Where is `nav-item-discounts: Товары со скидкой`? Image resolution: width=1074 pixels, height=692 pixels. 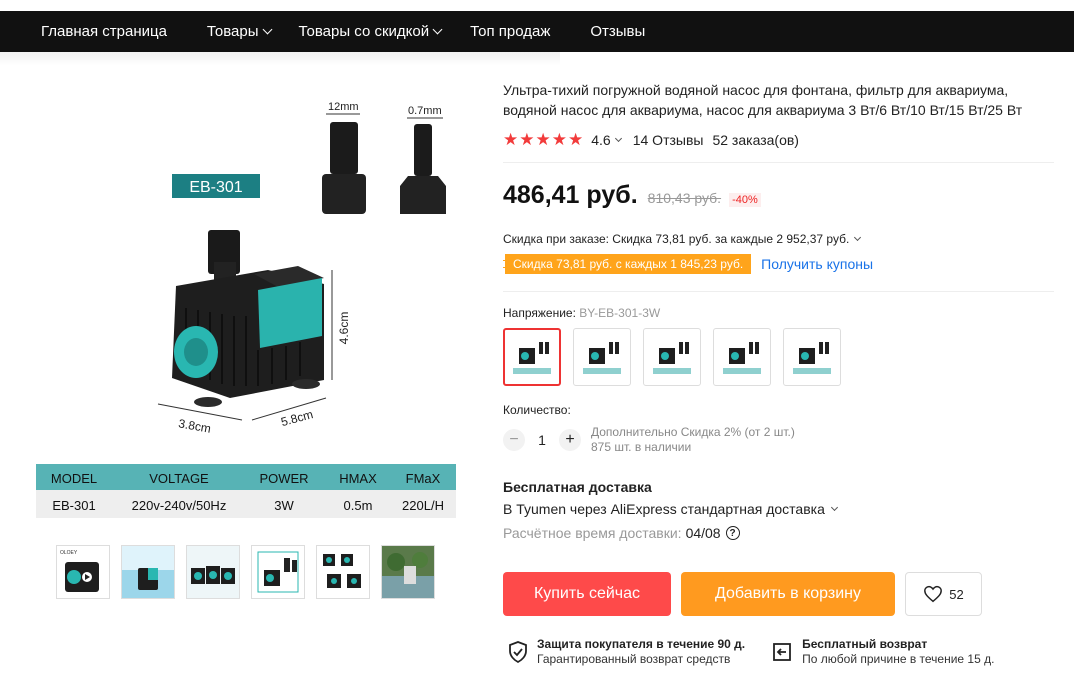 nav-item-discounts: Товары со скидкой is located at coordinates (371, 31).